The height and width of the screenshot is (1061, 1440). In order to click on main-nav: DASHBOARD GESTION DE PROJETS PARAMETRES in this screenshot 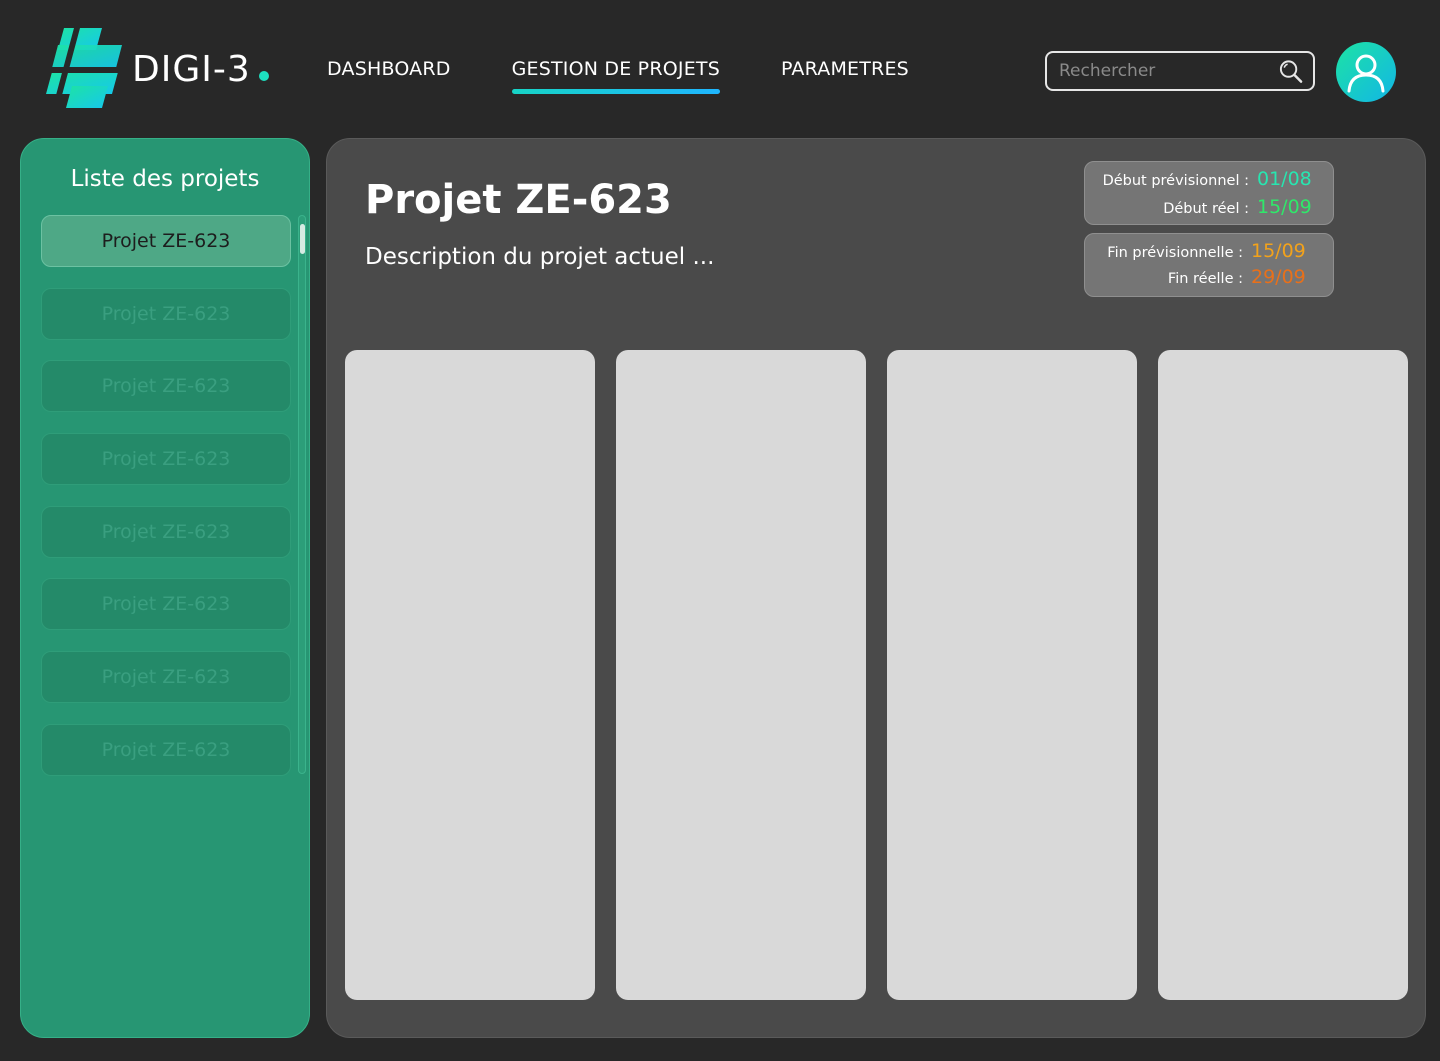, I will do `click(648, 76)`.